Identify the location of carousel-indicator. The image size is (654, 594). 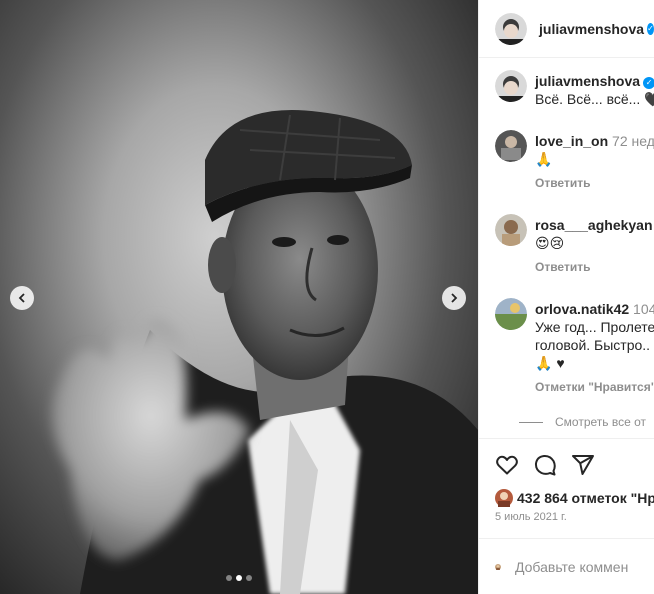
(239, 578).